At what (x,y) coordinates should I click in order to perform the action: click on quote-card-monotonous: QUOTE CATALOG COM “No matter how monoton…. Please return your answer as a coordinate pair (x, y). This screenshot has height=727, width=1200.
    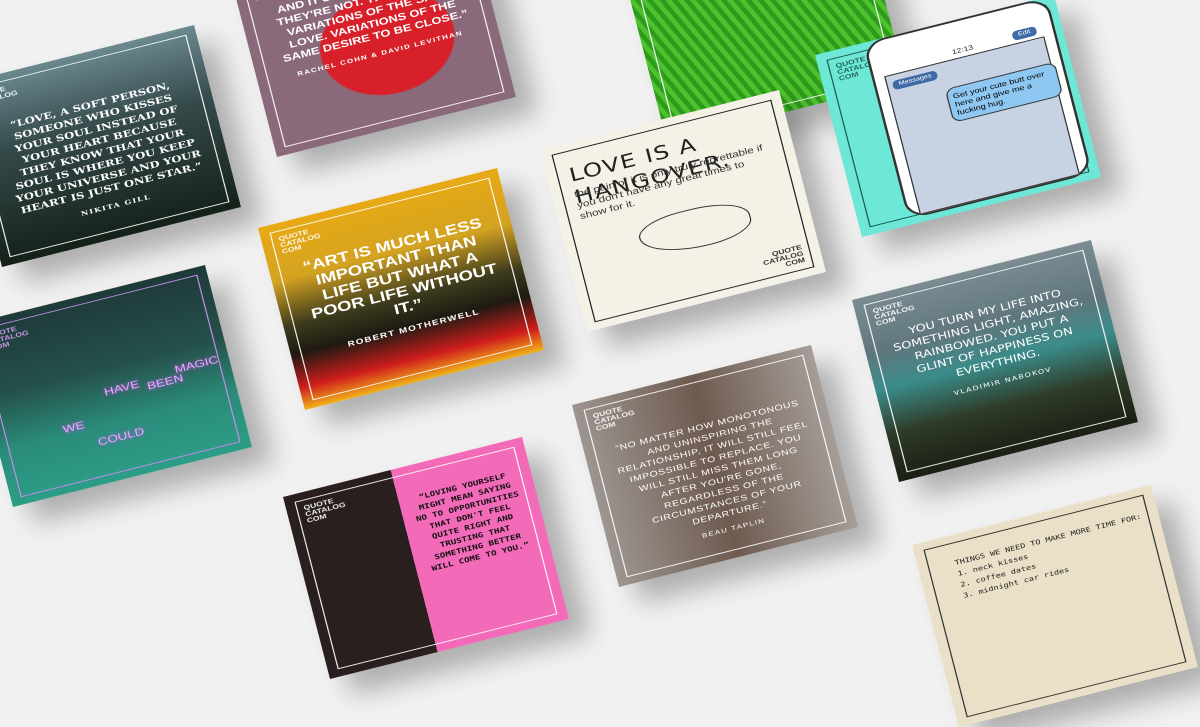
    Looking at the image, I should click on (715, 466).